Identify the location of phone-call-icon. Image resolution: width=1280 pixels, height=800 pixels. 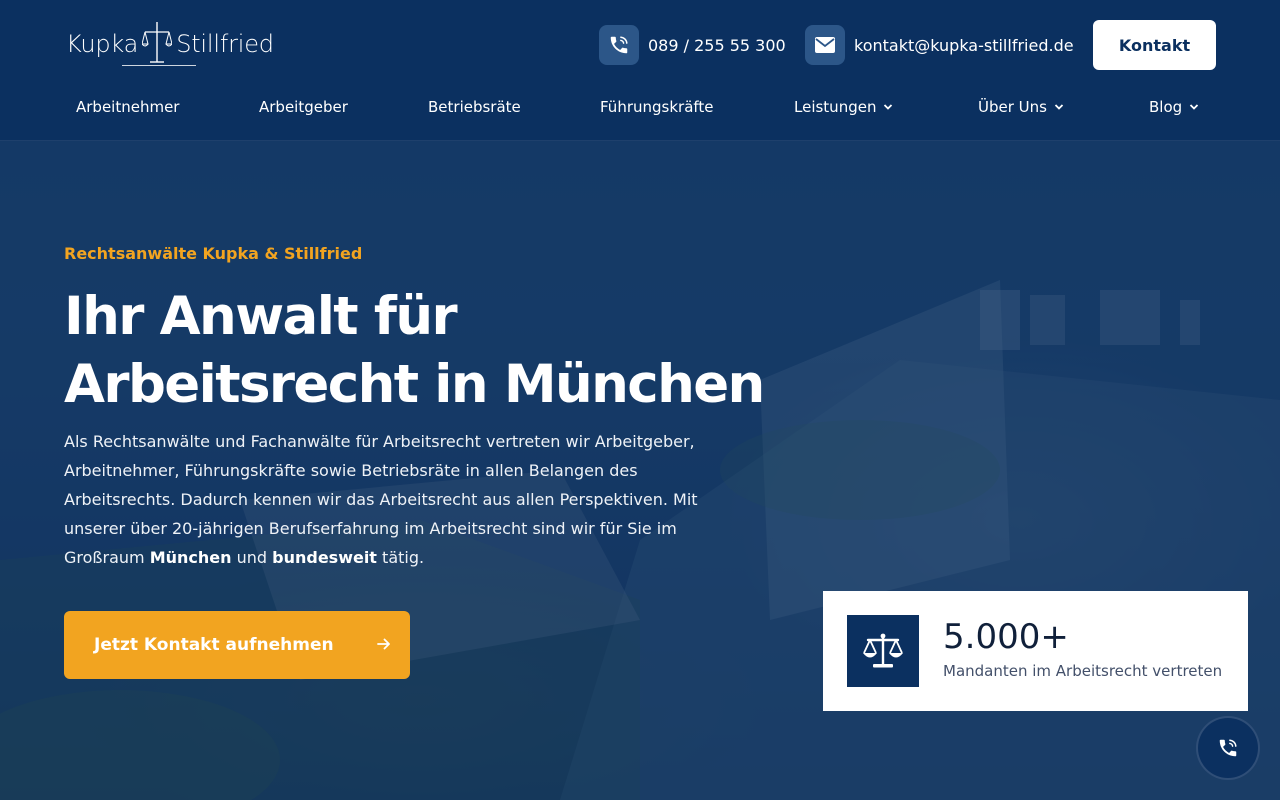
(1228, 748).